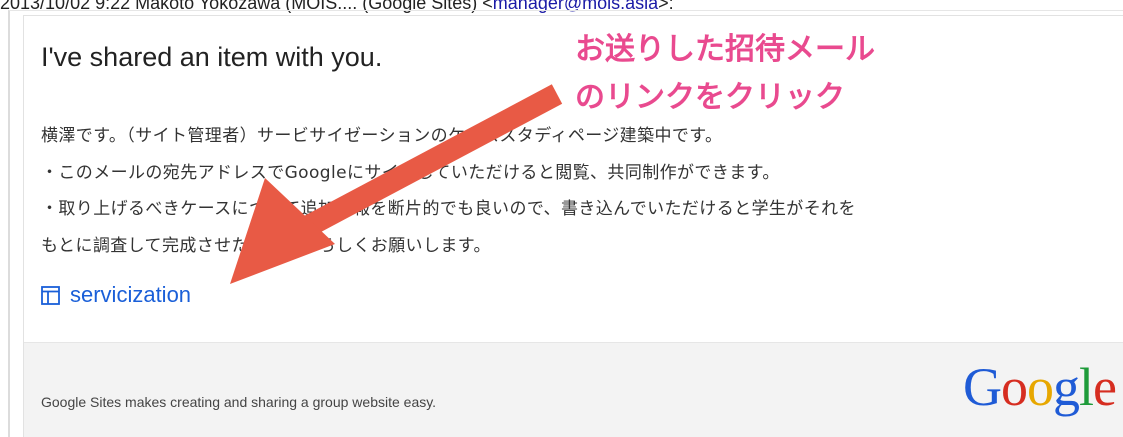  What do you see at coordinates (50, 295) in the screenshot?
I see `sites-page-icon` at bounding box center [50, 295].